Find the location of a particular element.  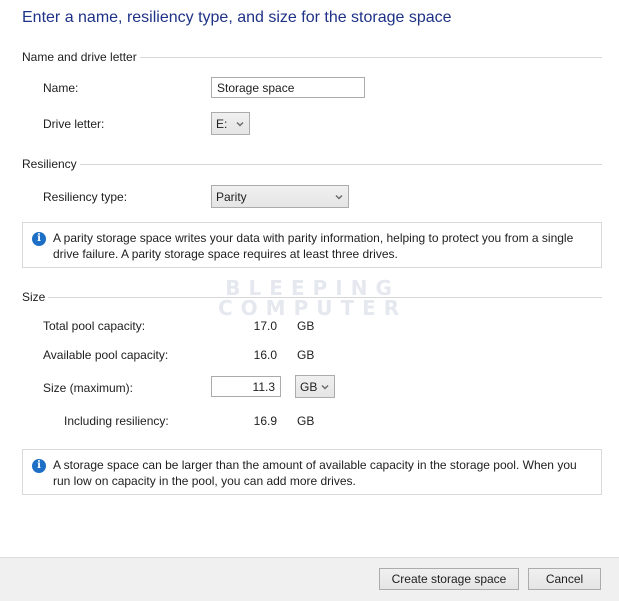

resiliency-section-header-label: Resiliency is located at coordinates (49, 164).